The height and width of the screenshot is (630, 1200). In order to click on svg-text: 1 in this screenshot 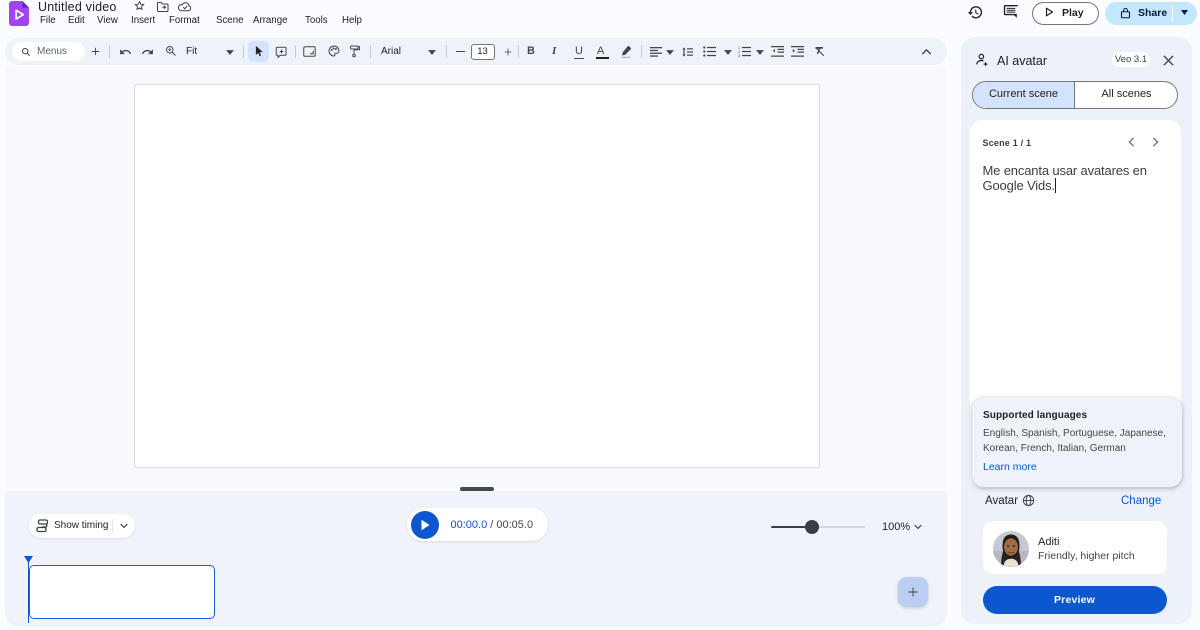, I will do `click(739, 48)`.